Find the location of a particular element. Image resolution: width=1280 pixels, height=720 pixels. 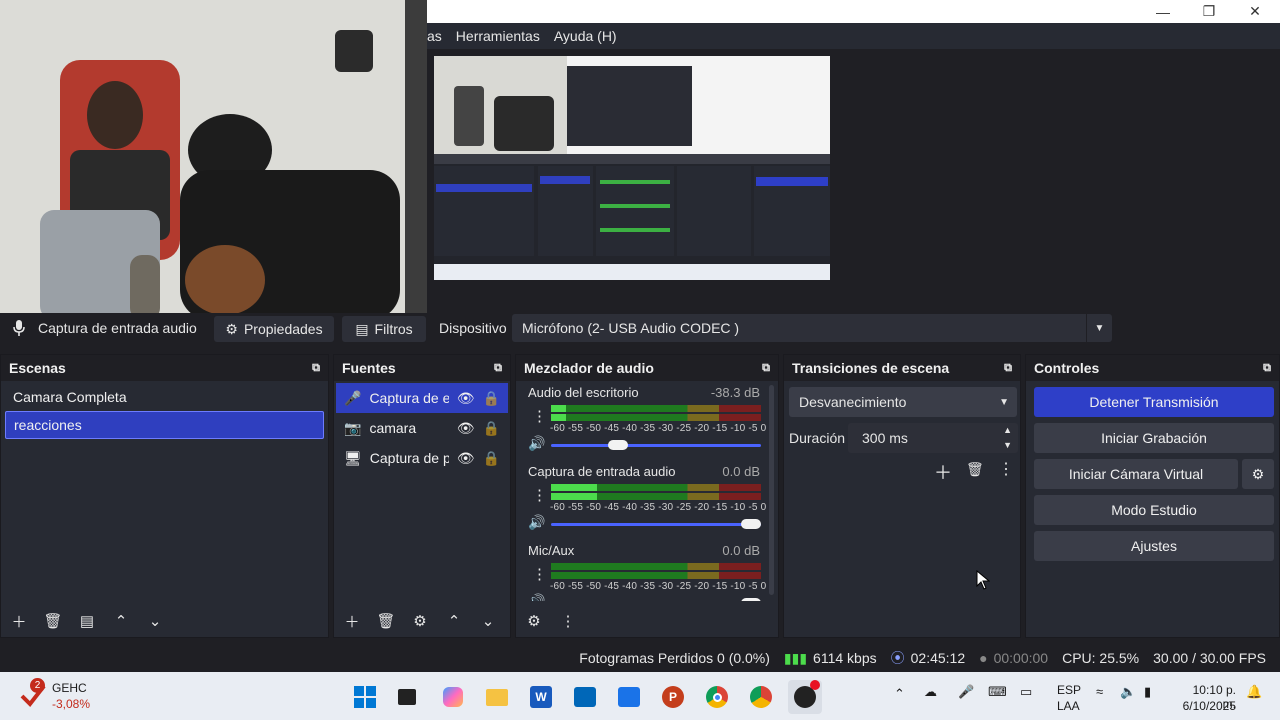

language-bottom: LAA is located at coordinates (1068, 706).